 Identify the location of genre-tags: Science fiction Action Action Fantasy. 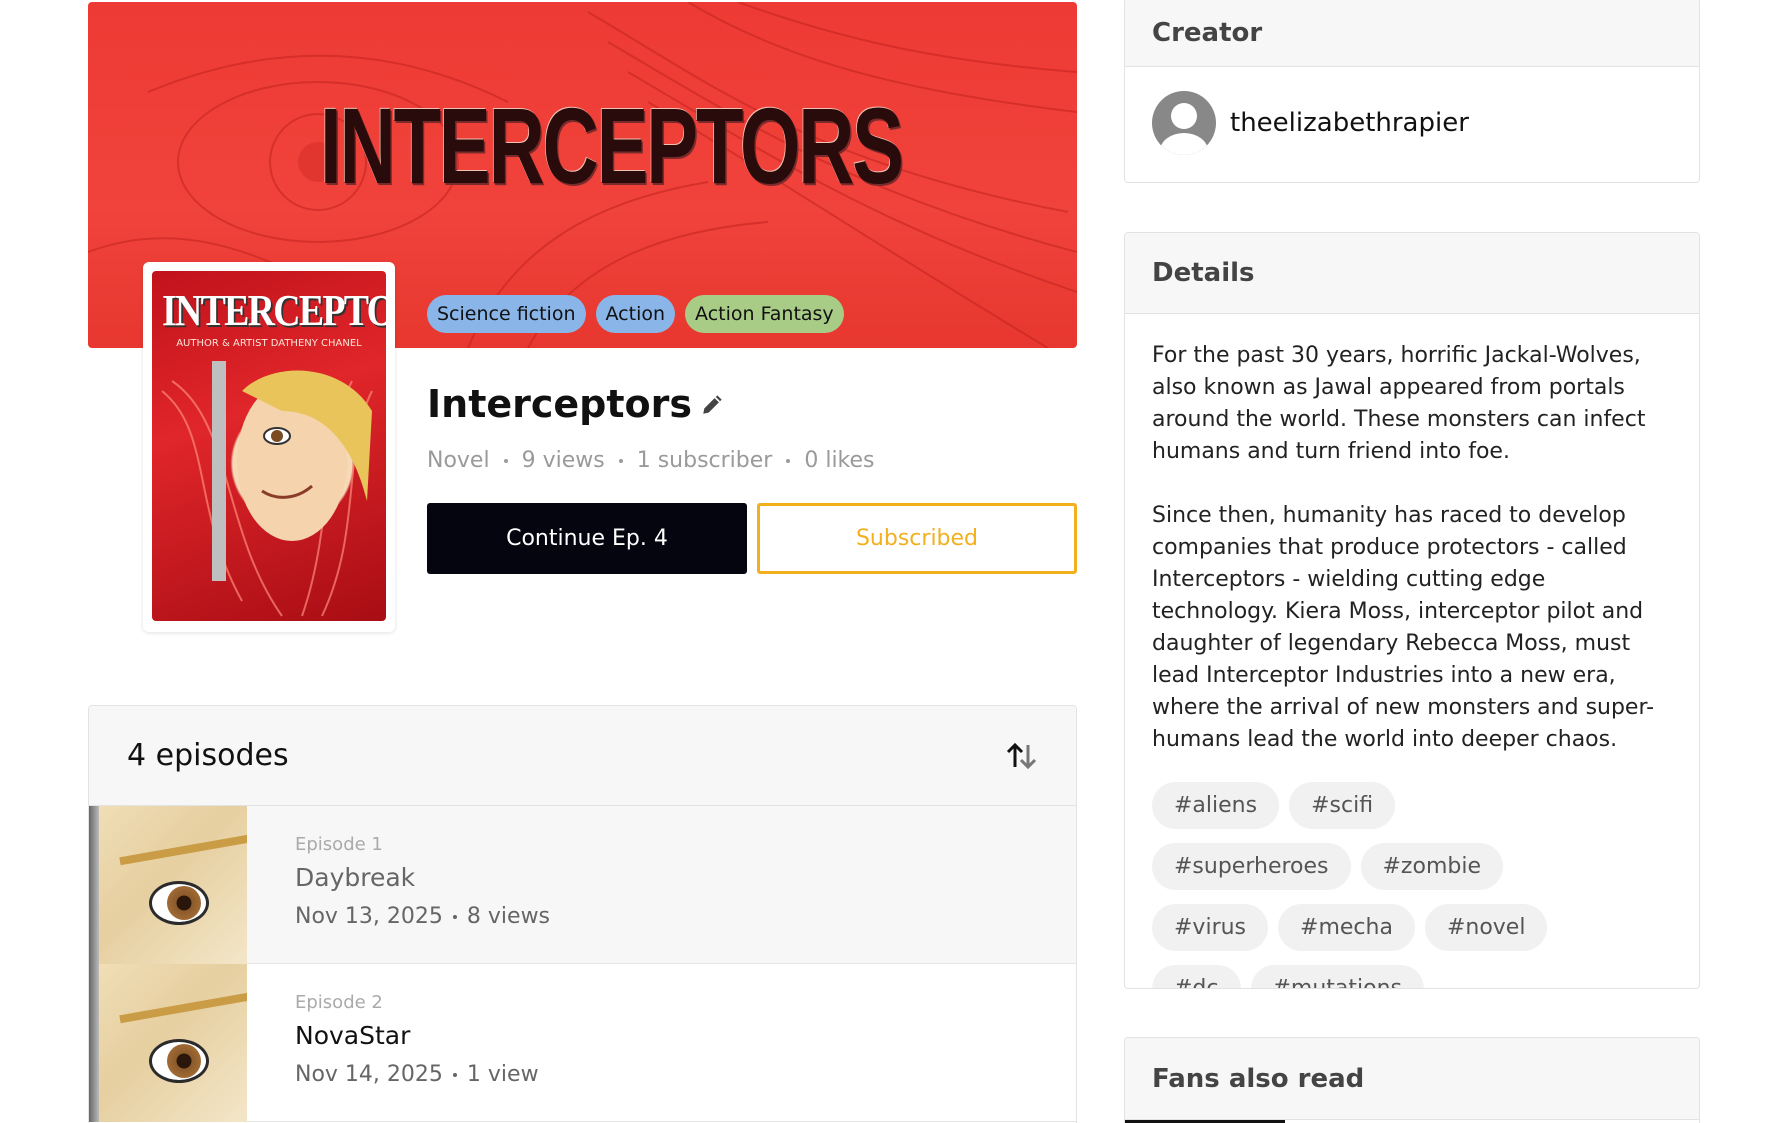
(635, 314).